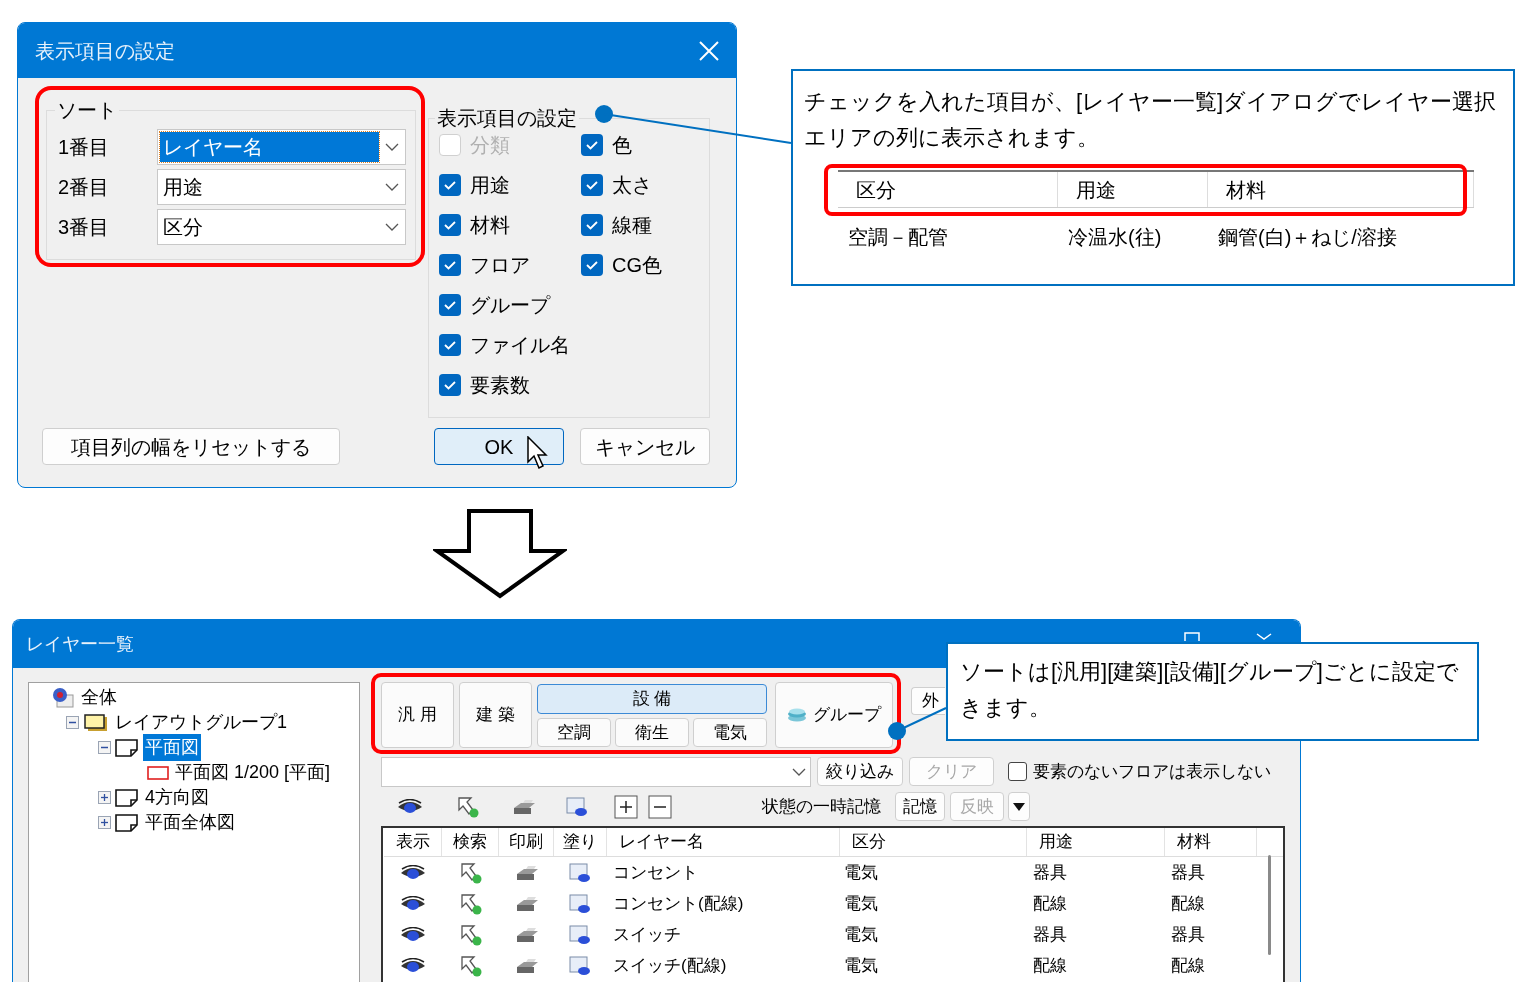 The height and width of the screenshot is (1006, 1530). What do you see at coordinates (1264, 636) in the screenshot?
I see `chevron-down-icon` at bounding box center [1264, 636].